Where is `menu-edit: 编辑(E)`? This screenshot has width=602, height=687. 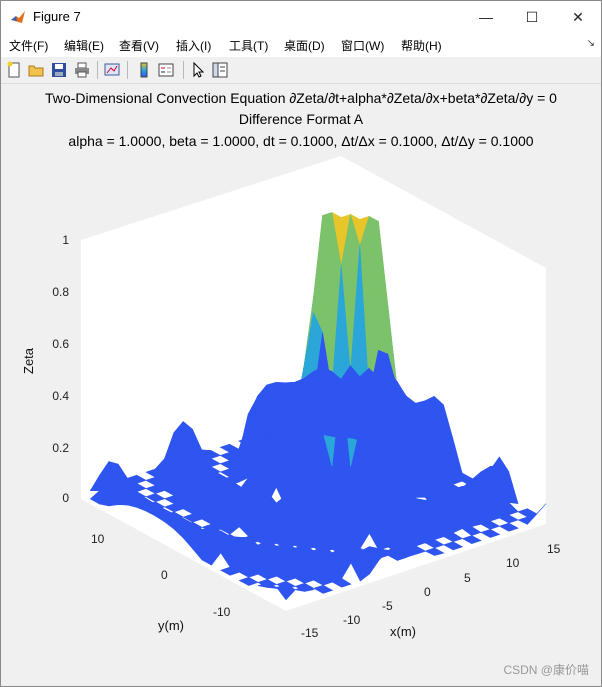
menu-edit: 编辑(E) is located at coordinates (84, 45).